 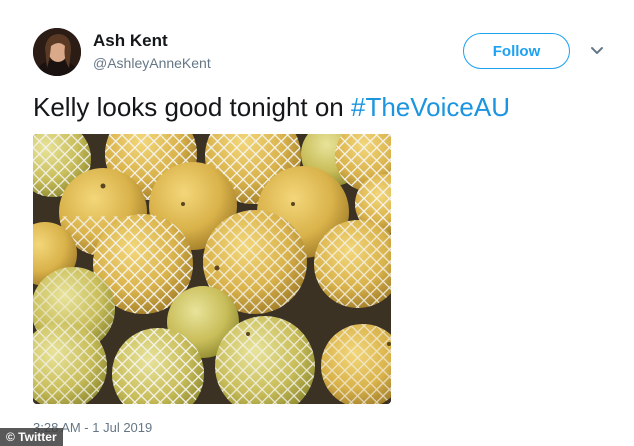 I want to click on tweet-text: Kelly looks good tonight on #TheVoiceAU, so click(x=271, y=107).